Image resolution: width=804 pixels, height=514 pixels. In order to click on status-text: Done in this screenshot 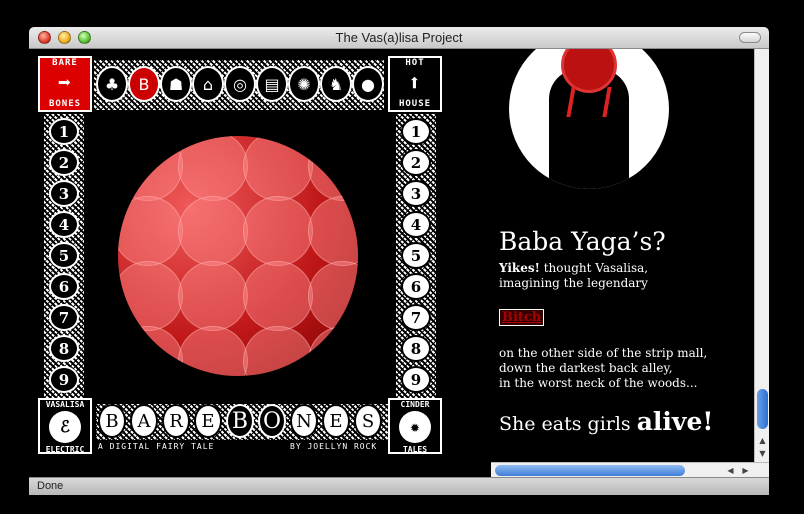, I will do `click(50, 486)`.